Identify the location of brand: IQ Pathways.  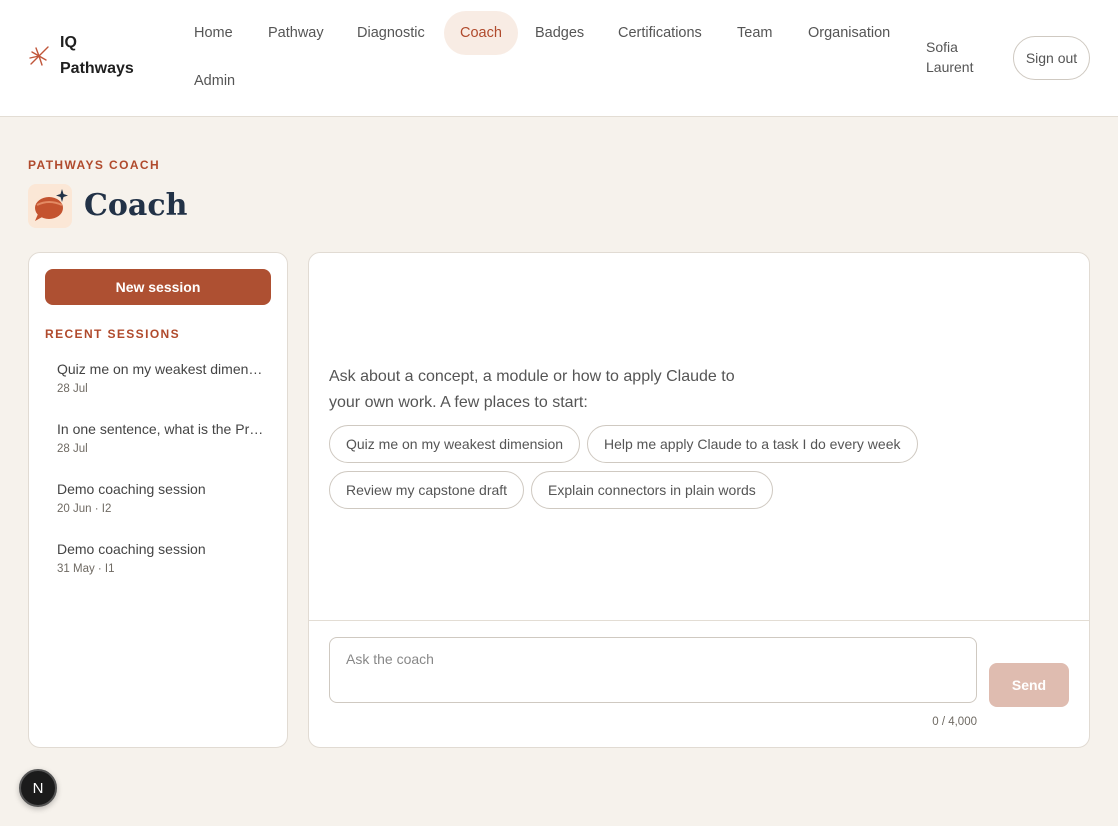
(84, 56).